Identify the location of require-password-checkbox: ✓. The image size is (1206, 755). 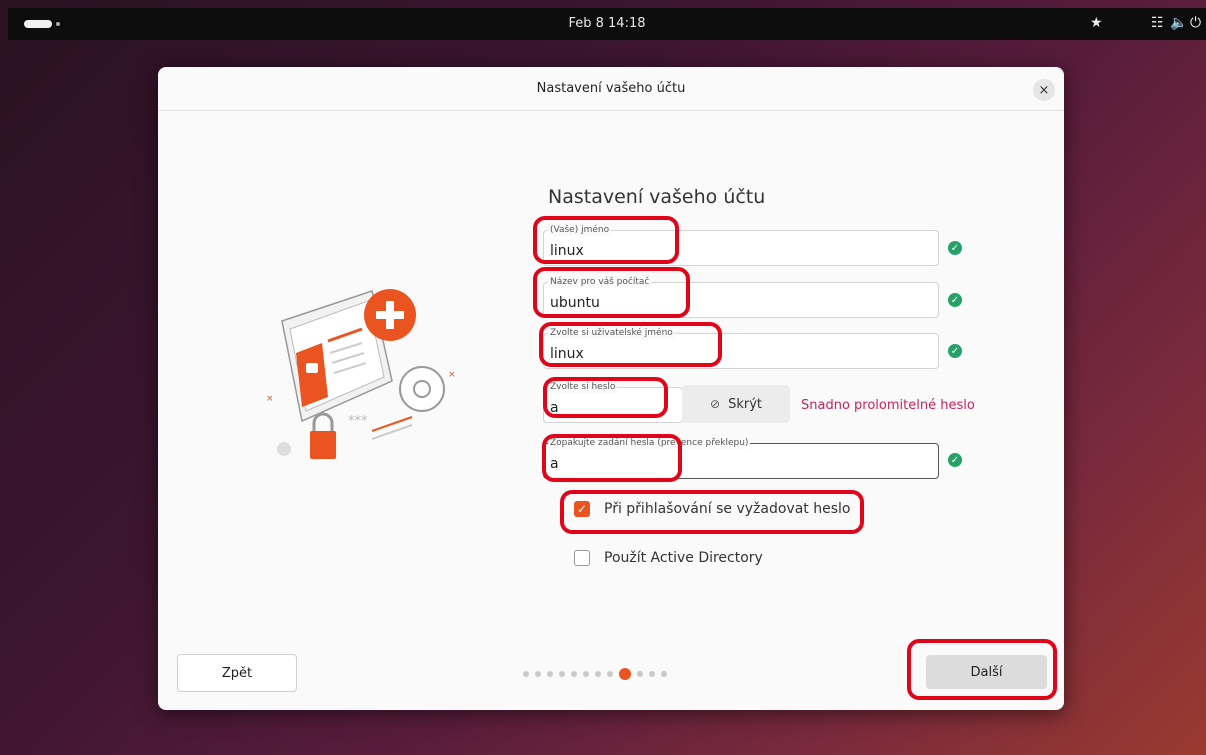
(582, 509).